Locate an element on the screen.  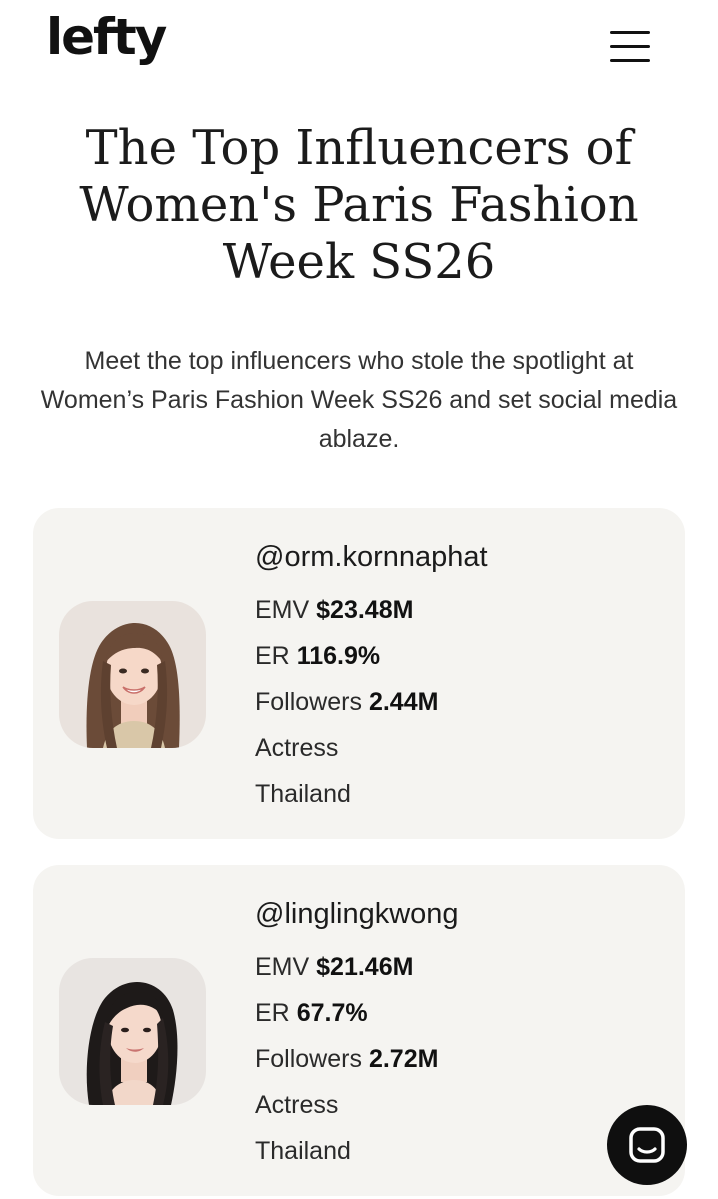
influencer-handle: @linglingkwong is located at coordinates (460, 914).